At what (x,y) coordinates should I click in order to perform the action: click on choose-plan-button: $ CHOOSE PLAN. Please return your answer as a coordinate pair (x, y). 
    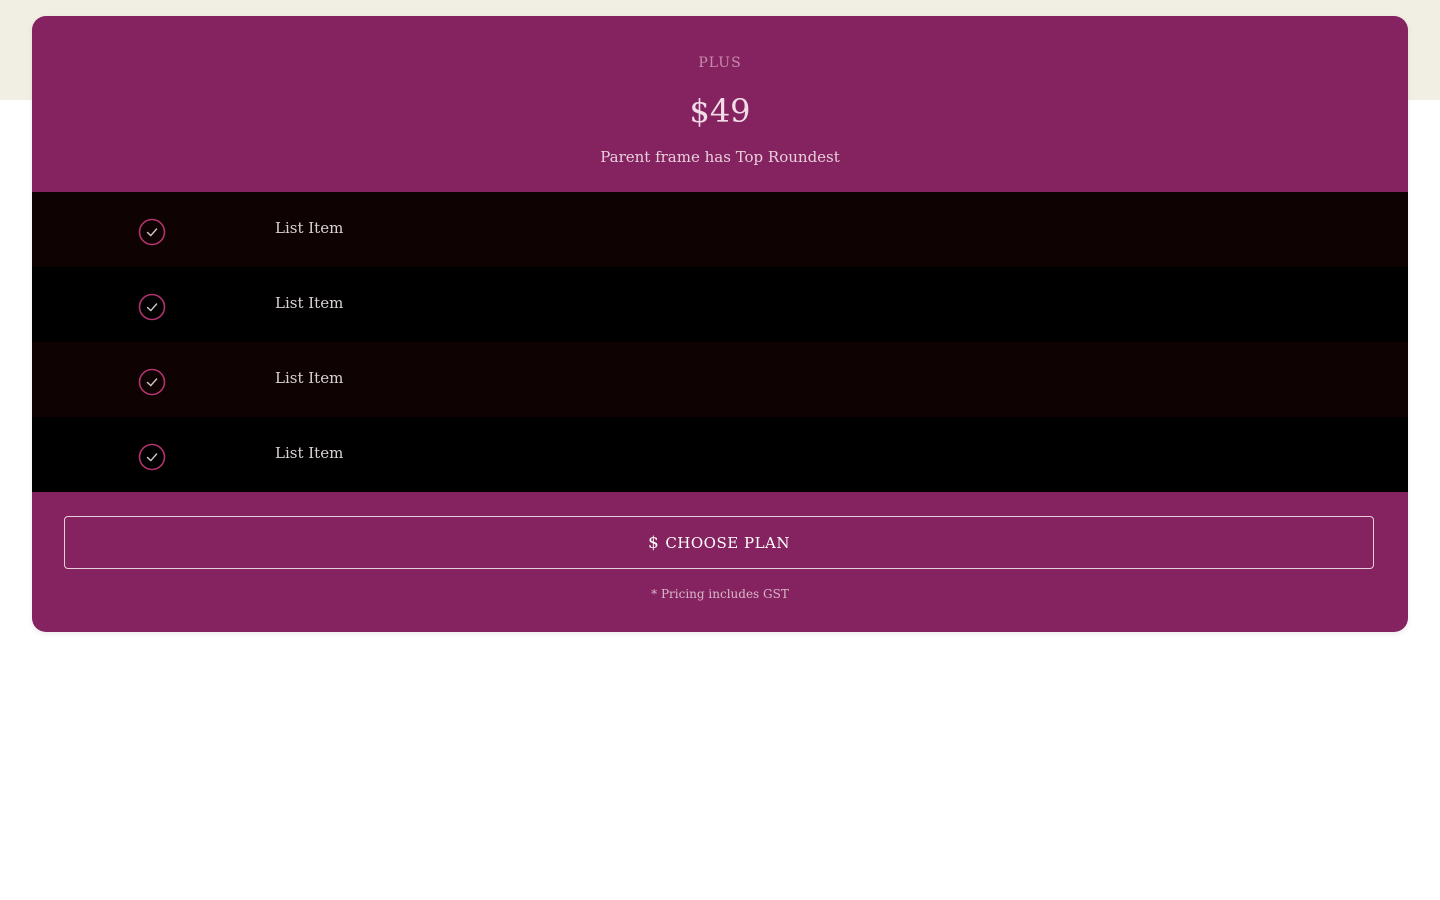
    Looking at the image, I should click on (719, 542).